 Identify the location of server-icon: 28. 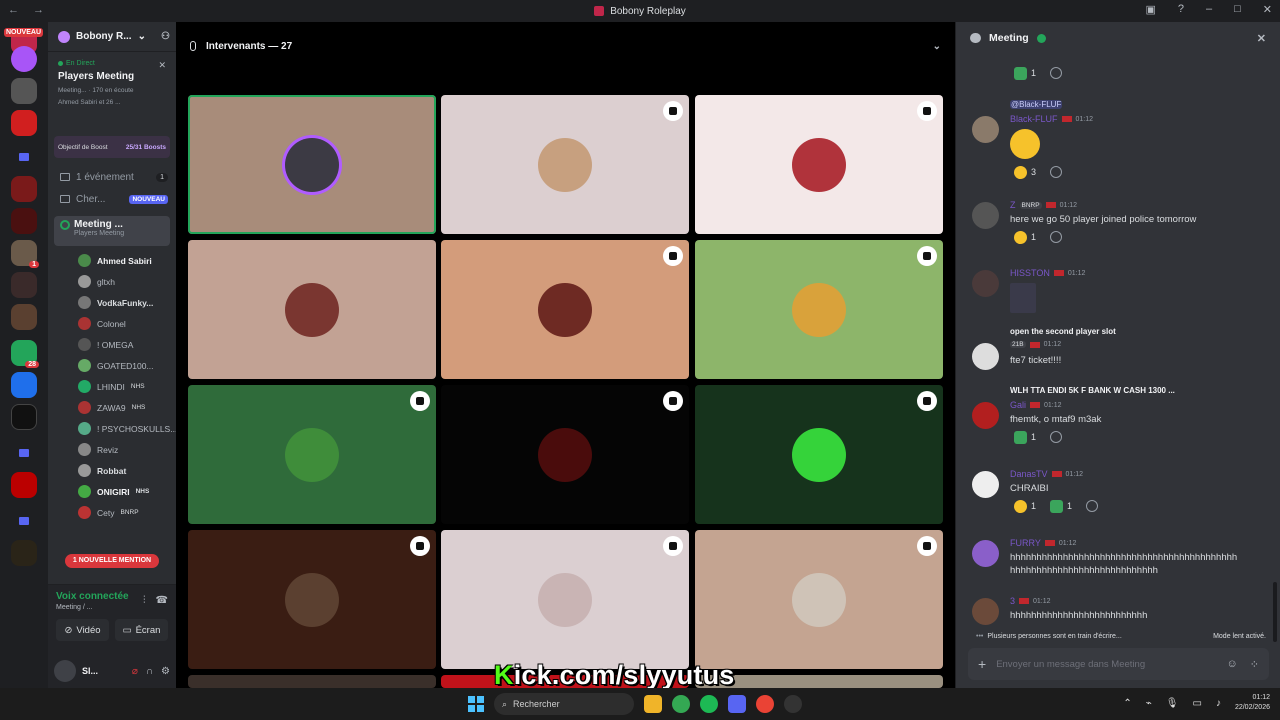
(25, 354).